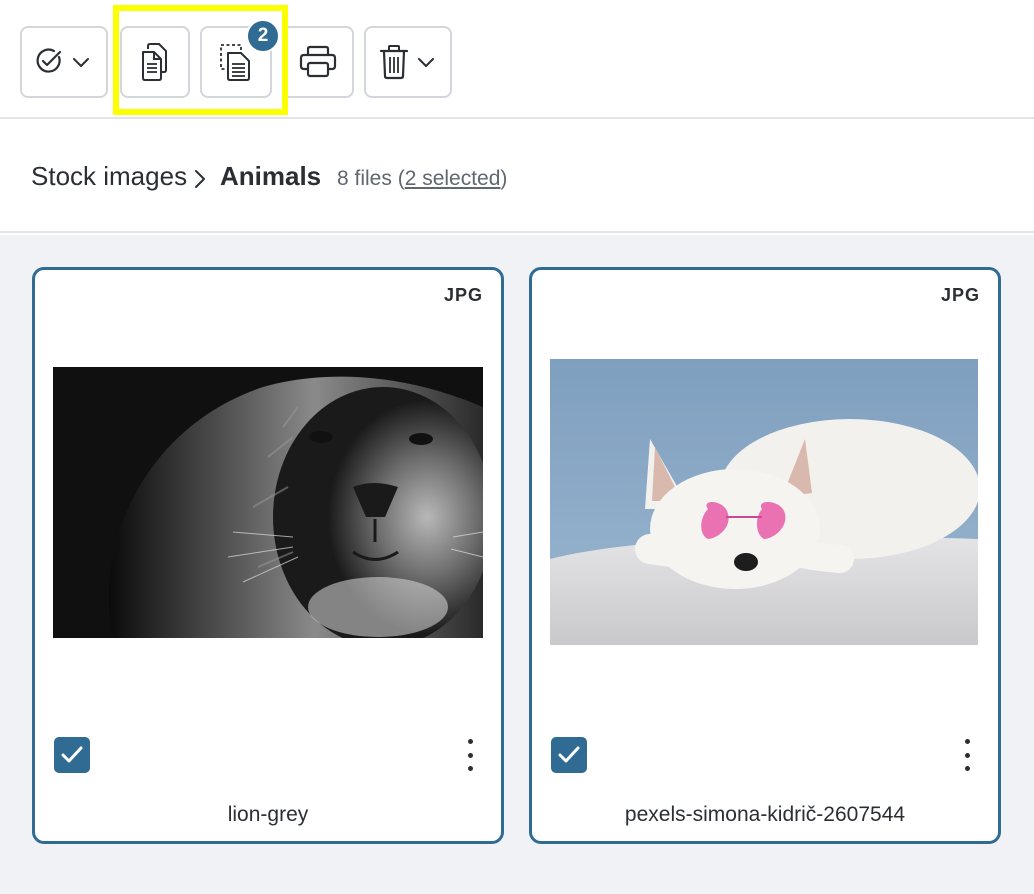 This screenshot has height=894, width=1034. Describe the element at coordinates (271, 176) in the screenshot. I see `breadcrumb-current: Animals` at that location.